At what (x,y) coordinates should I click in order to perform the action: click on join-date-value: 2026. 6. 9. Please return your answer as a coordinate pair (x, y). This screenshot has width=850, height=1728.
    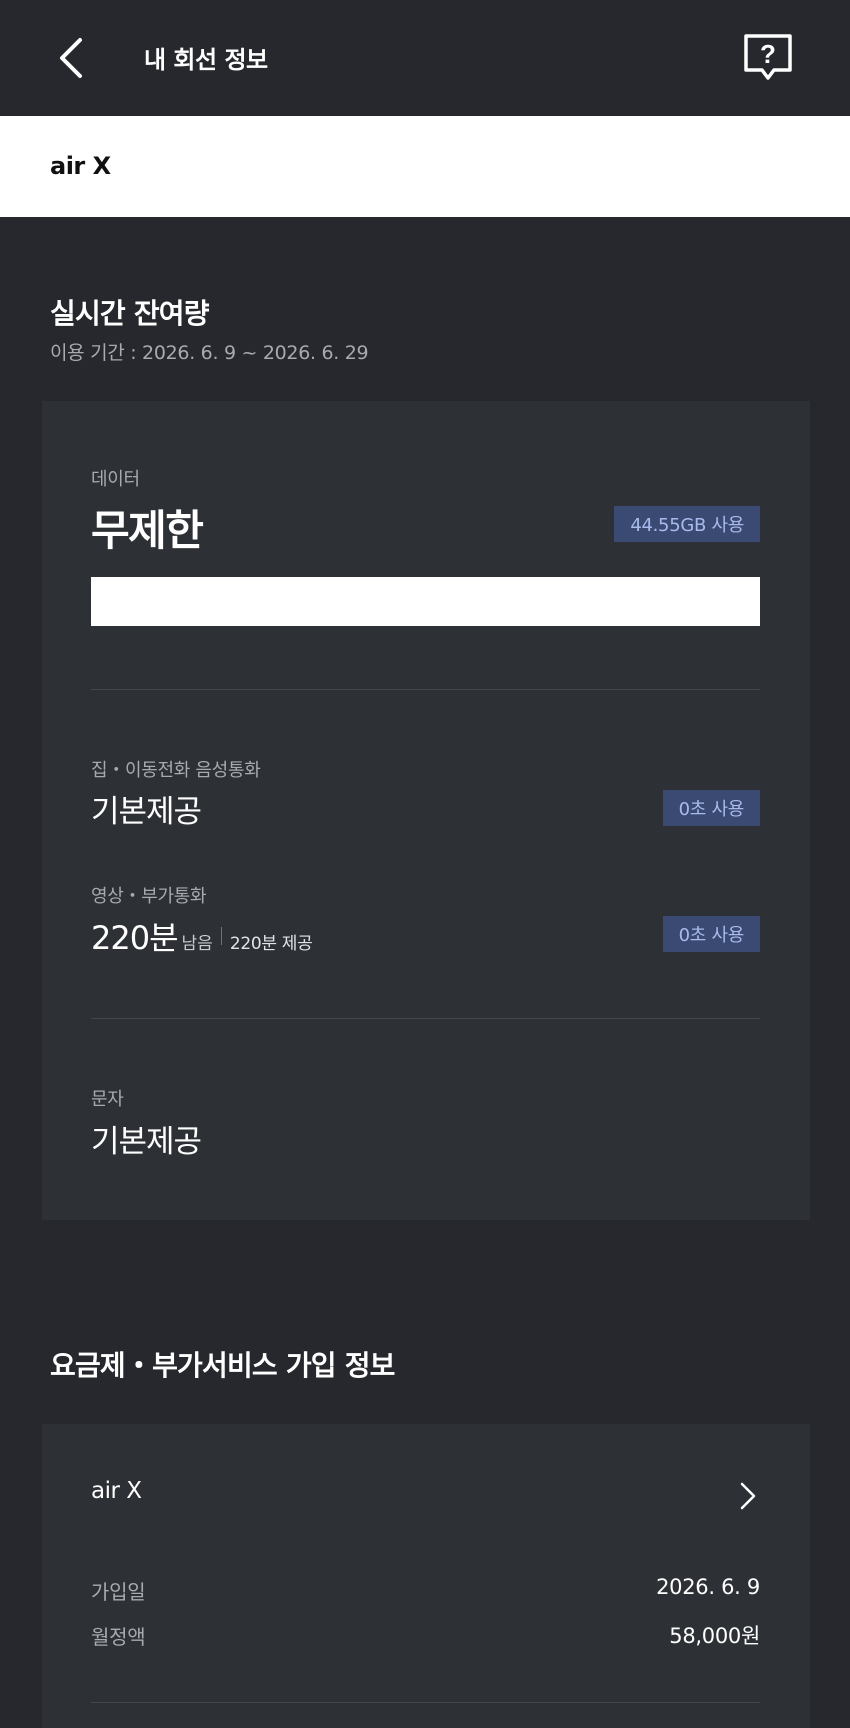
    Looking at the image, I should click on (708, 1587).